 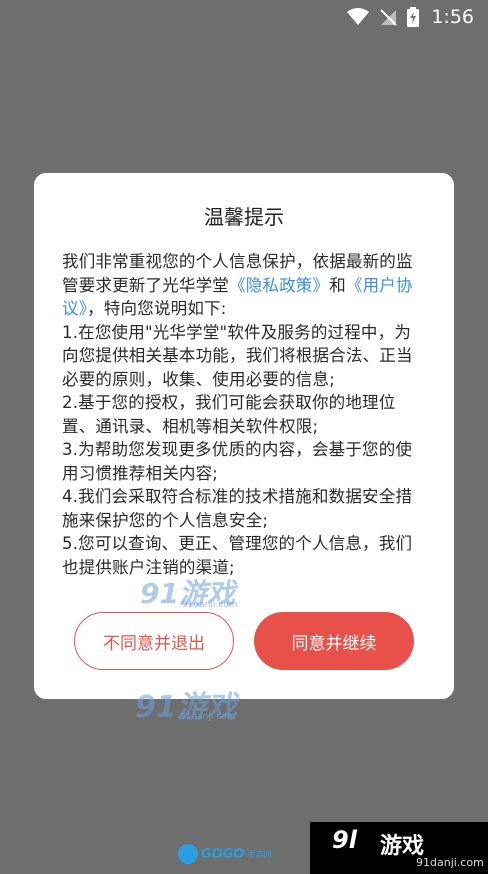 I want to click on dialog-title: 温馨提示, so click(x=244, y=217).